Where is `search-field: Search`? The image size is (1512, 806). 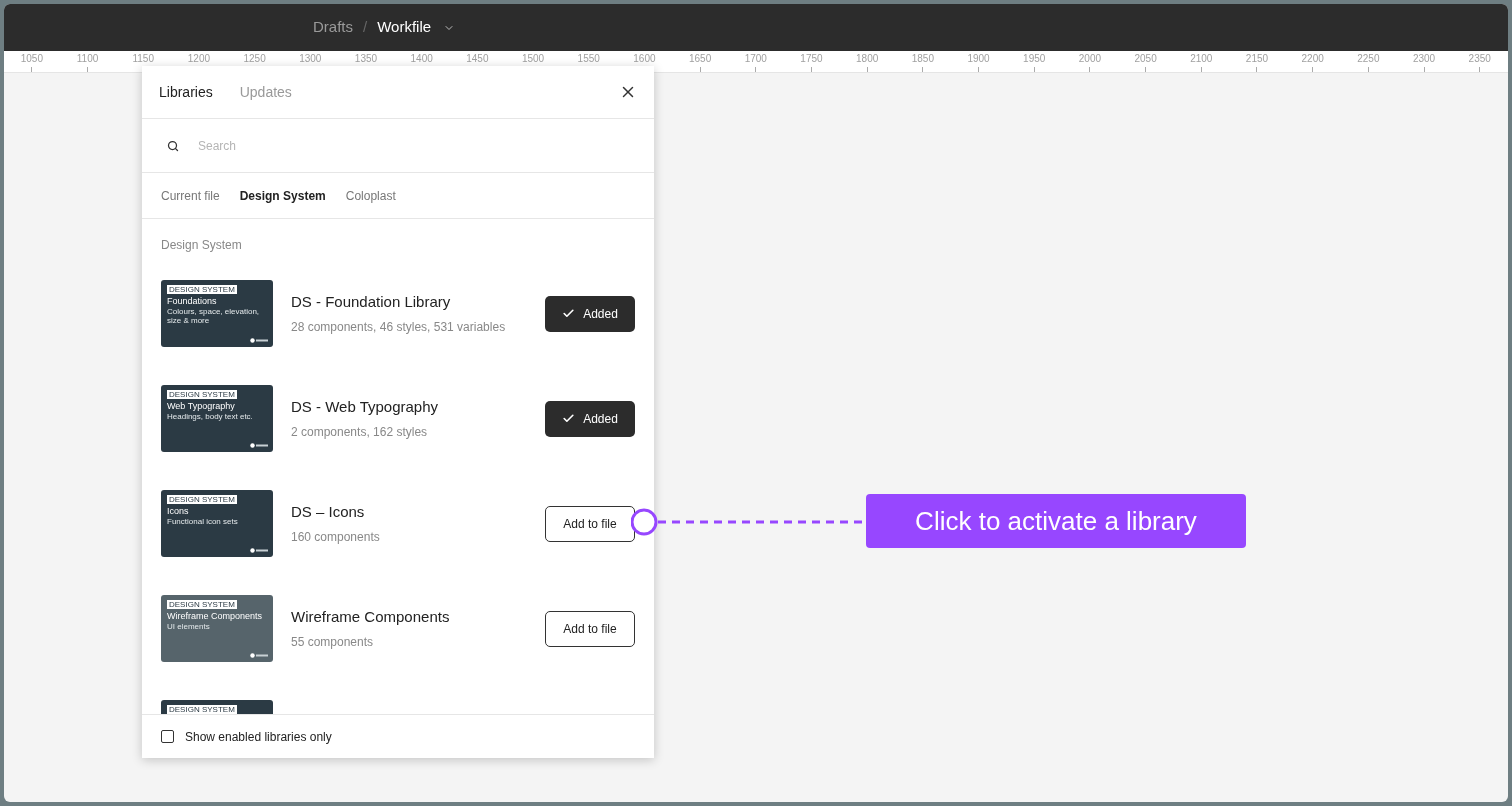
search-field: Search is located at coordinates (398, 146).